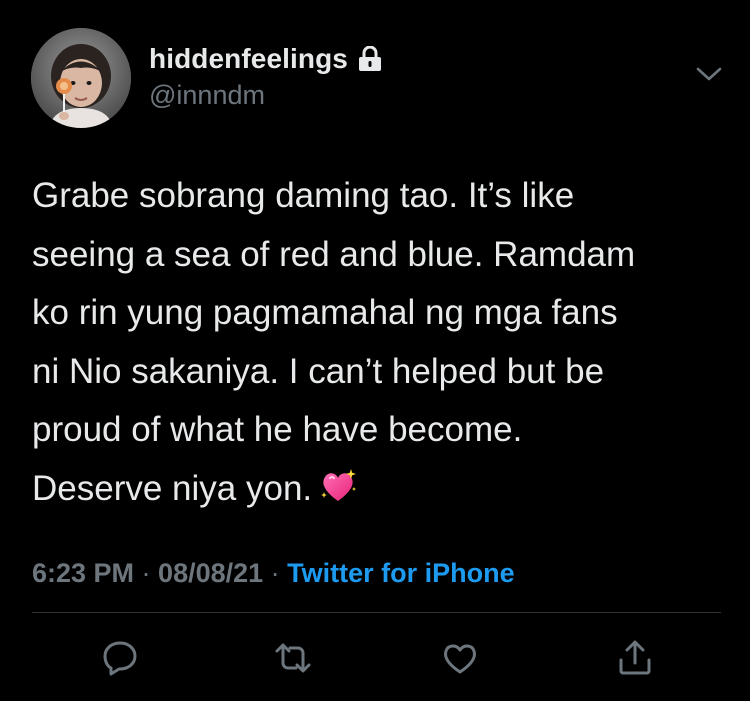 The image size is (750, 701). I want to click on avatar-image, so click(81, 78).